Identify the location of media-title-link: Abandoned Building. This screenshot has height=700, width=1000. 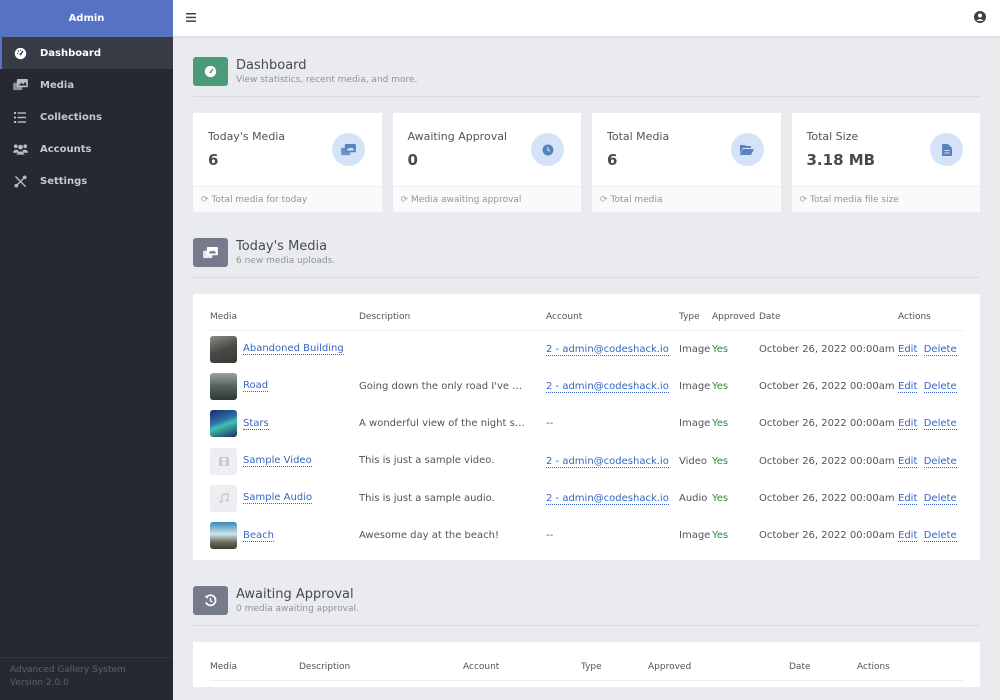
(293, 349).